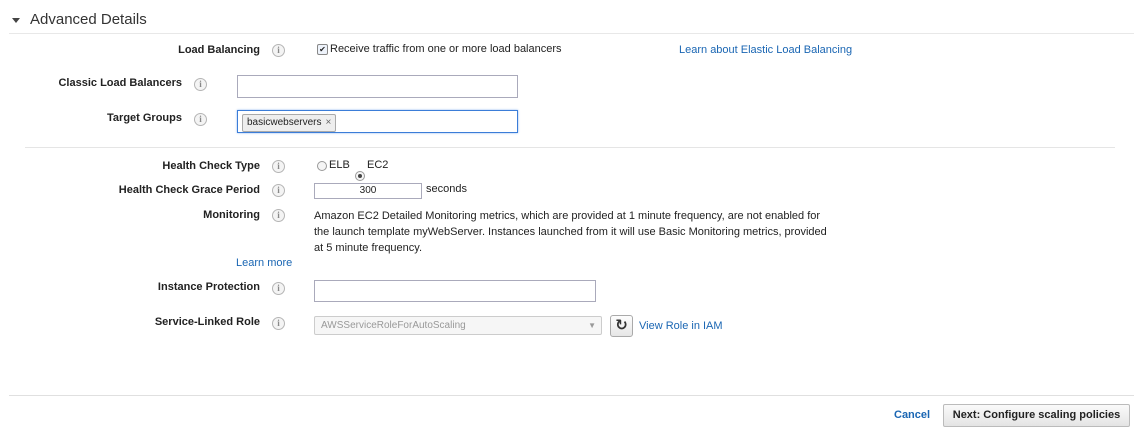  I want to click on caret-down-icon, so click(16, 20).